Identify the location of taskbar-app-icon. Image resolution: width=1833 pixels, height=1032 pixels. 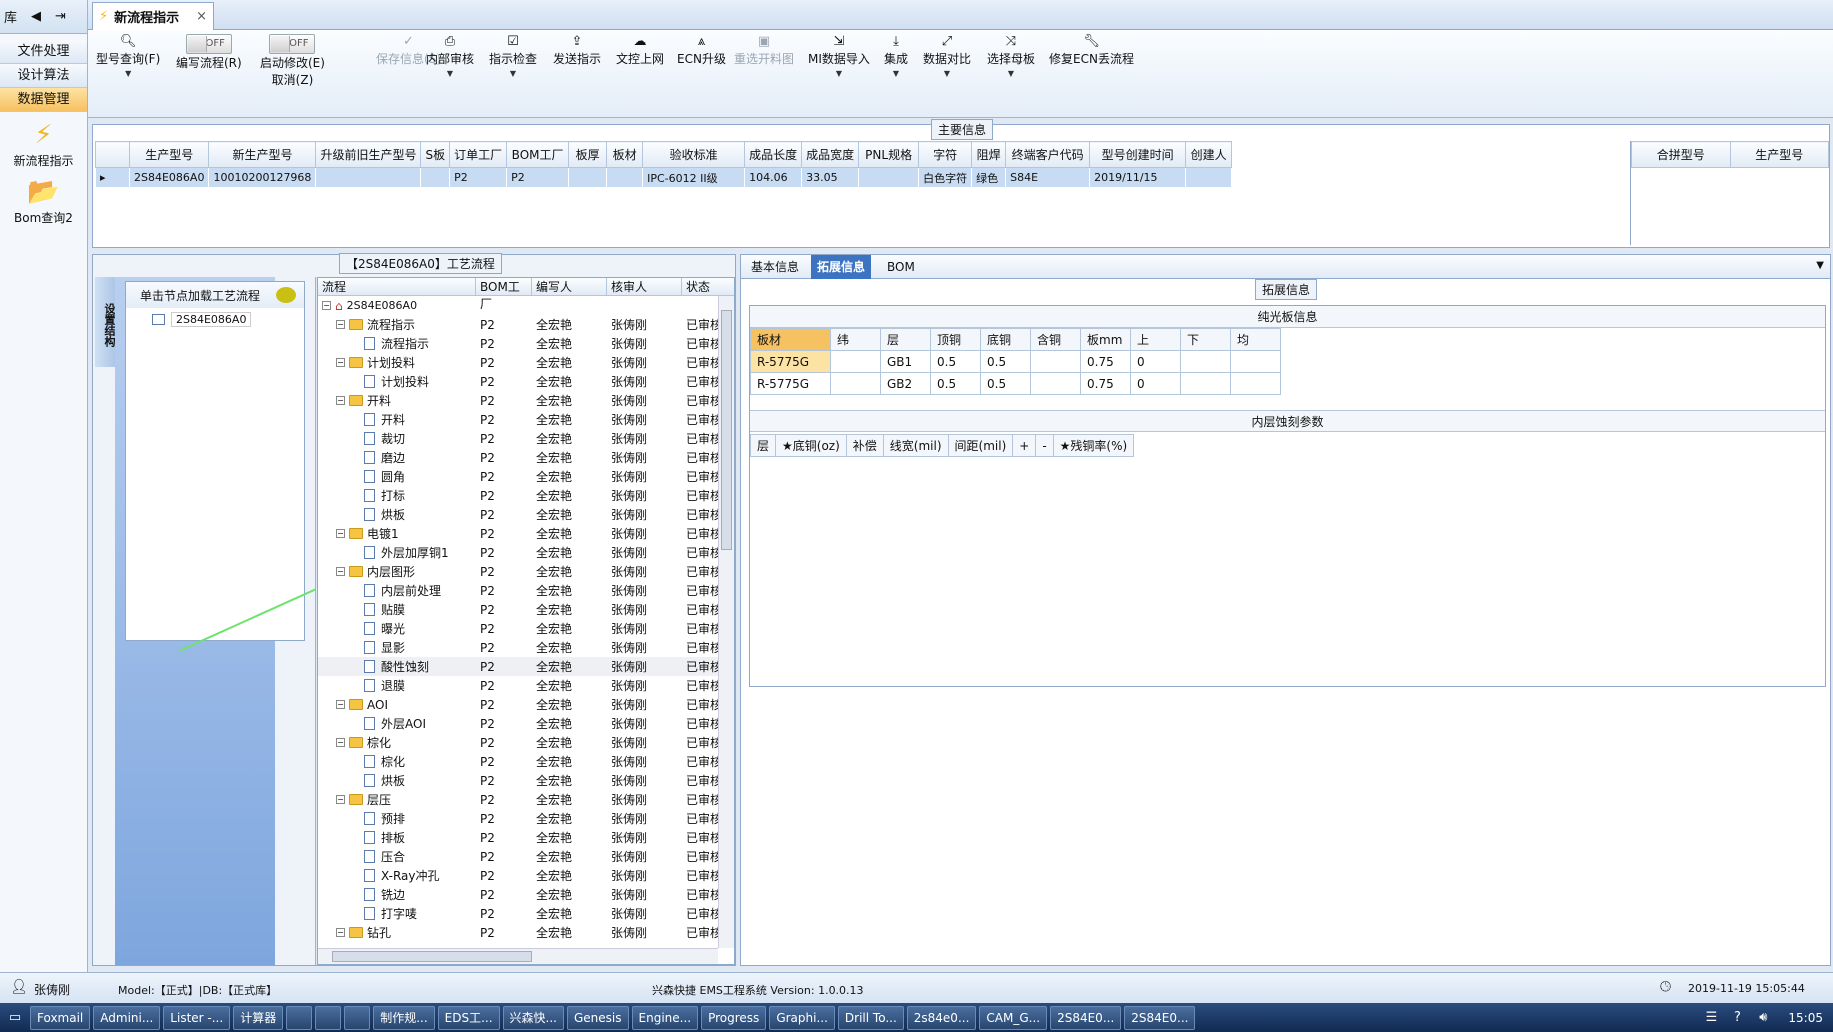
(328, 1017).